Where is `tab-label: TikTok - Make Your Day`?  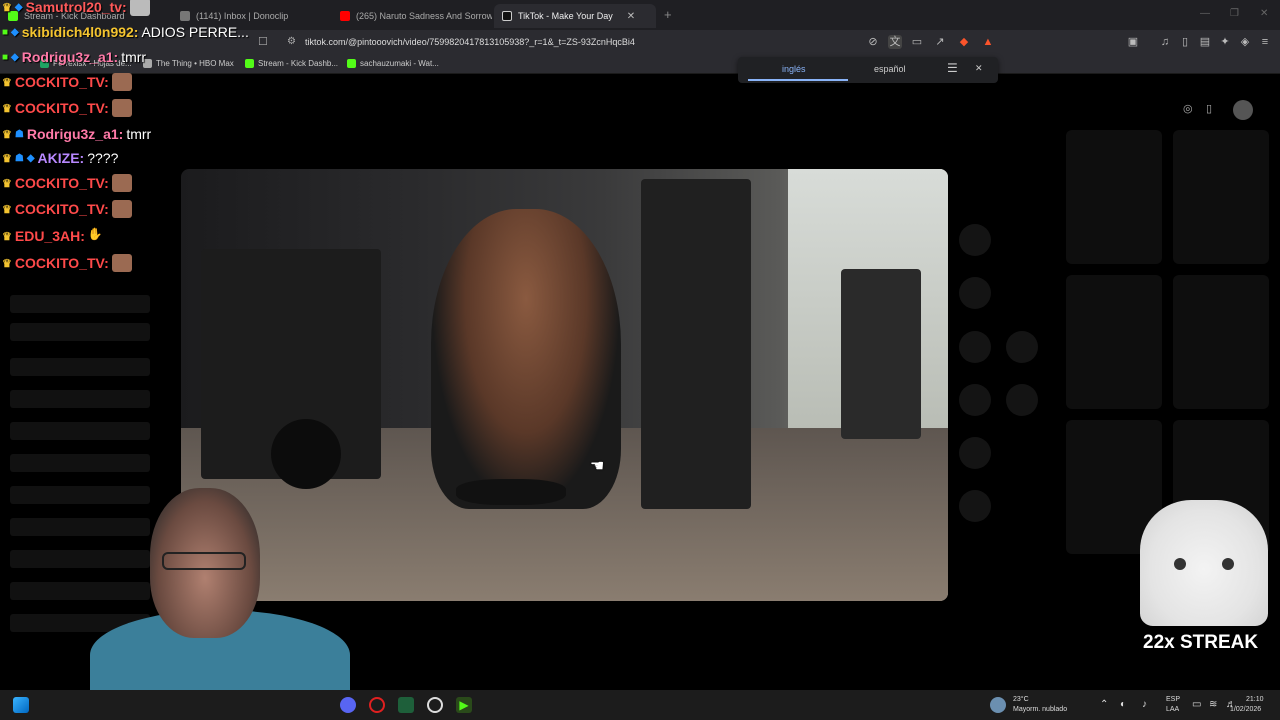
tab-label: TikTok - Make Your Day is located at coordinates (565, 16).